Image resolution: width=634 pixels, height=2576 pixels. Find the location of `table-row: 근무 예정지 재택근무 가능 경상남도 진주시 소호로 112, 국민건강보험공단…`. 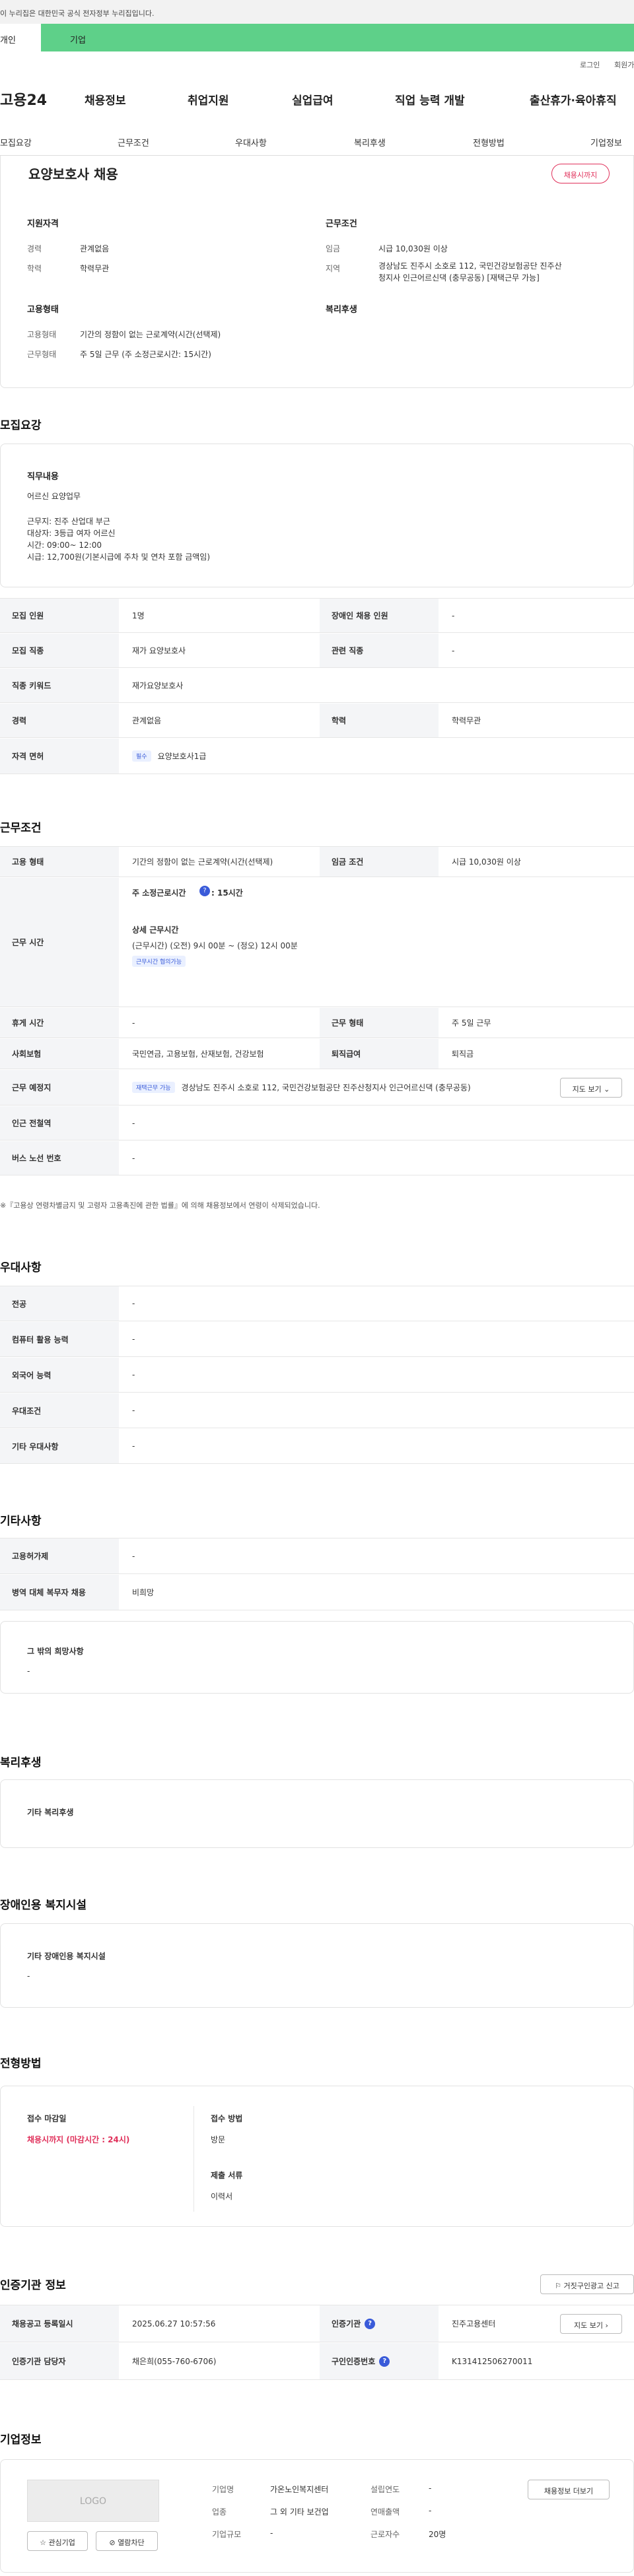

table-row: 근무 예정지 재택근무 가능 경상남도 진주시 소호로 112, 국민건강보험공단… is located at coordinates (317, 1088).